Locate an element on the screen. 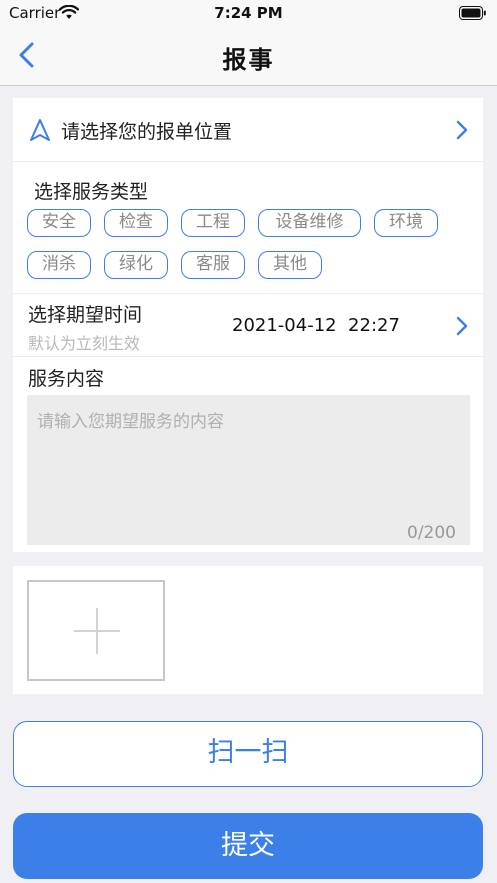 The image size is (497, 883). scan-button: 扫一扫 is located at coordinates (248, 754).